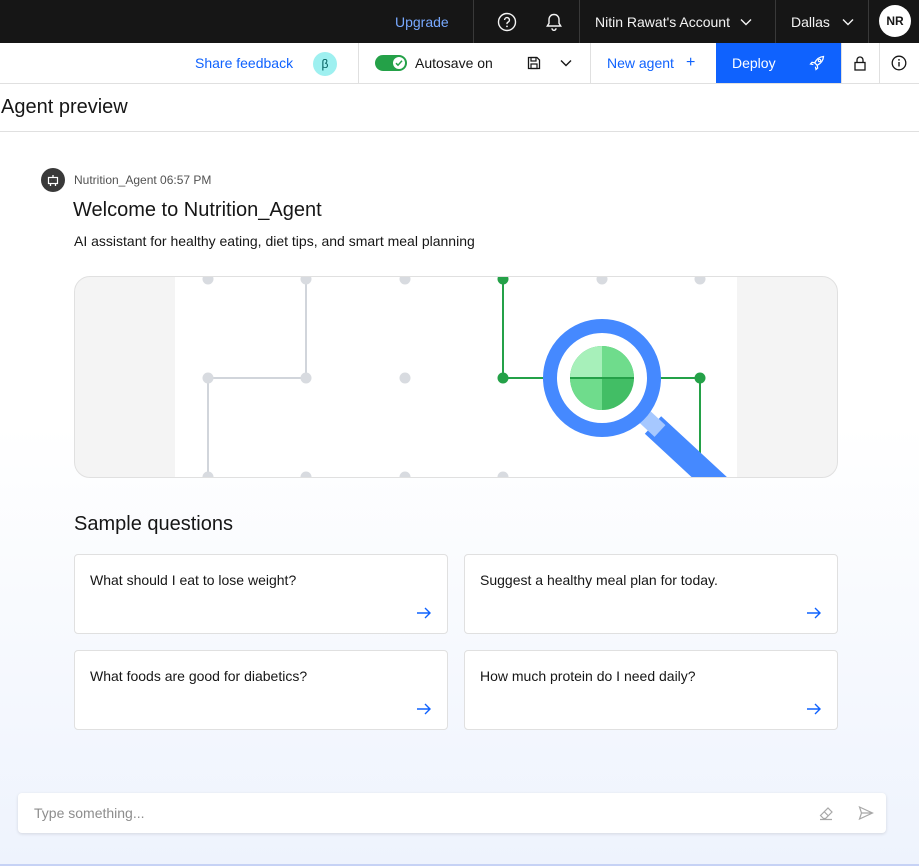  I want to click on deploy-button: Deploy, so click(778, 63).